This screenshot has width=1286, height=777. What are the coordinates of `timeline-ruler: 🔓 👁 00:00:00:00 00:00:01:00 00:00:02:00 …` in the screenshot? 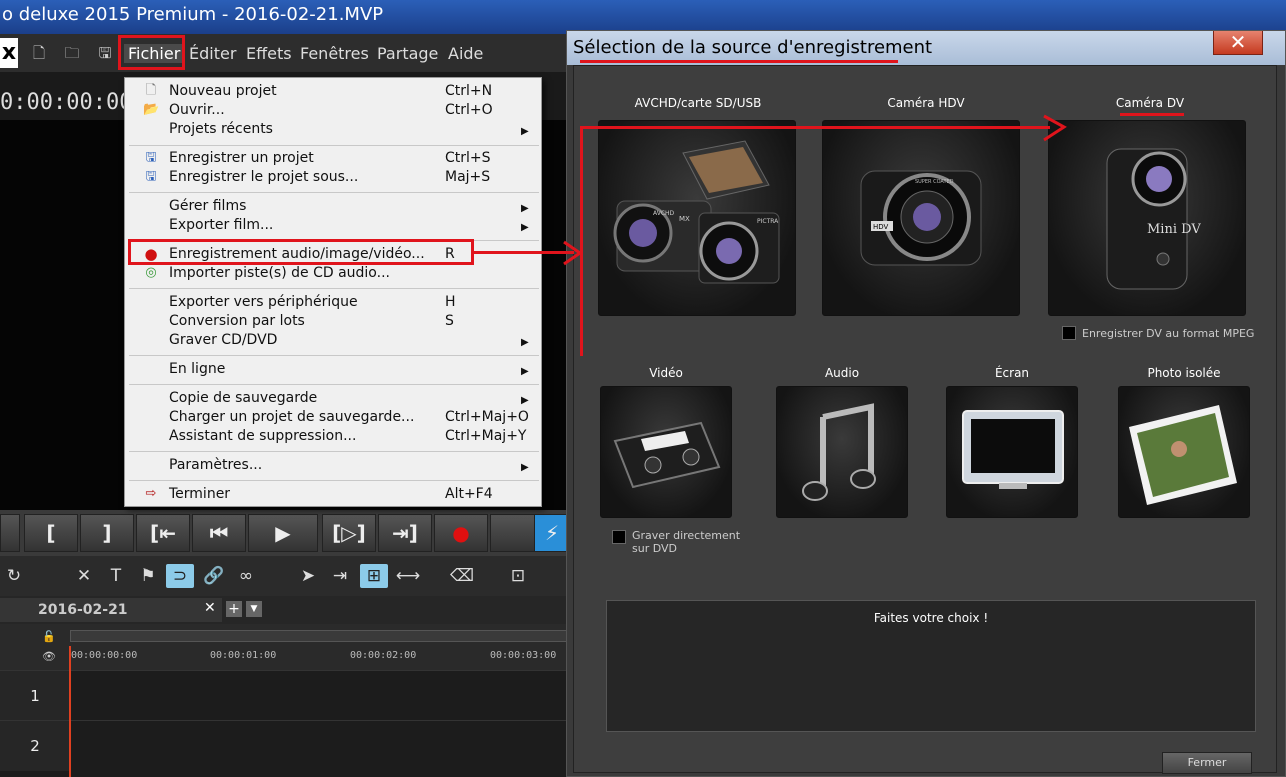 It's located at (285, 647).